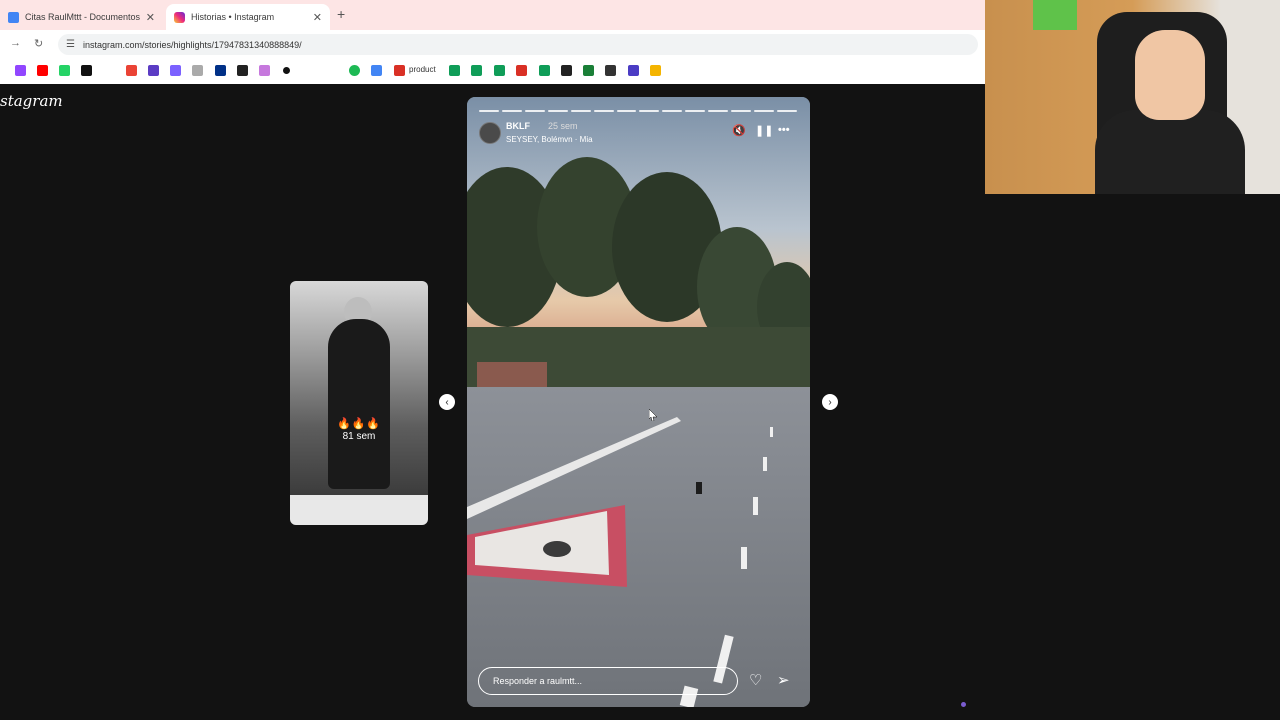  Describe the element at coordinates (447, 402) in the screenshot. I see `chevron-left-icon: ‹` at that location.